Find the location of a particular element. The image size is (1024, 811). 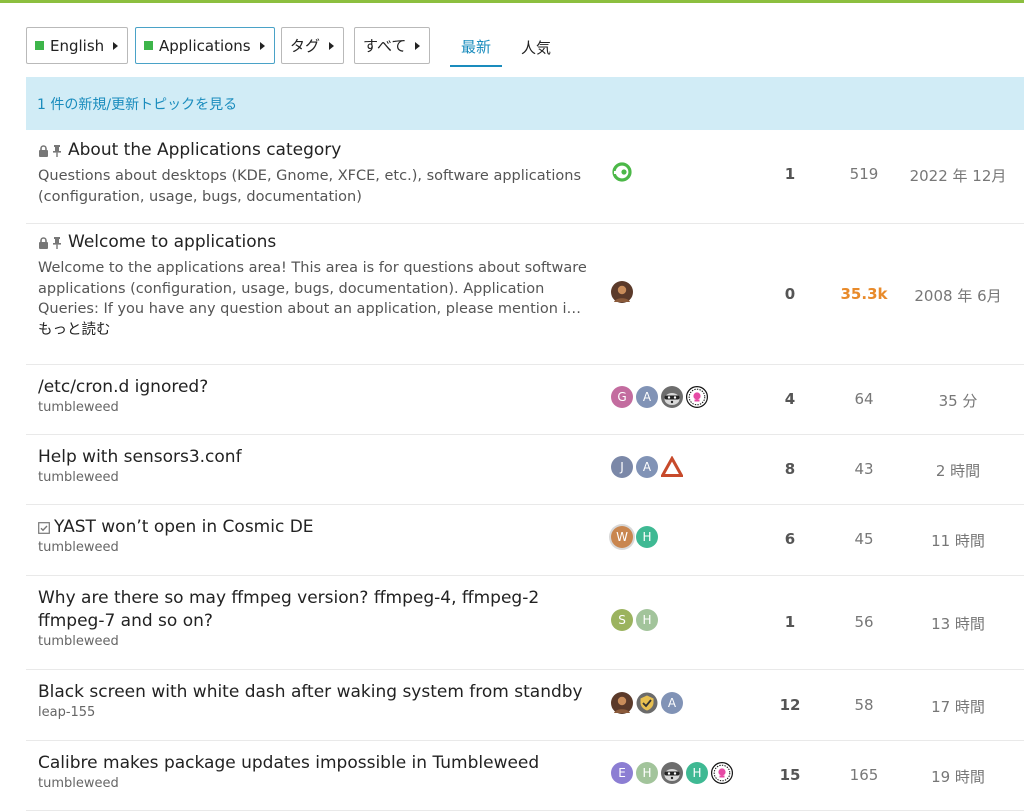

topic-row: /etc/cron.d ignored? tumbleweed G A 4 64 35 分 is located at coordinates (525, 400).